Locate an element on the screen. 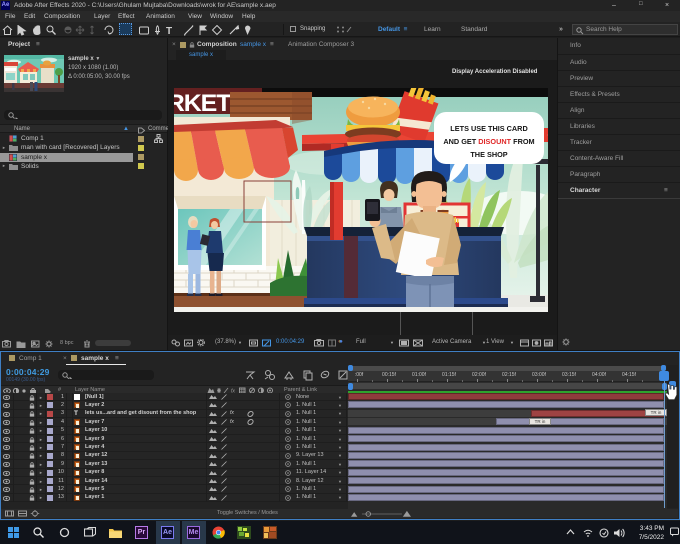 The height and width of the screenshot is (544, 680). svg-text: LETS USE THIS CARD is located at coordinates (488, 128).